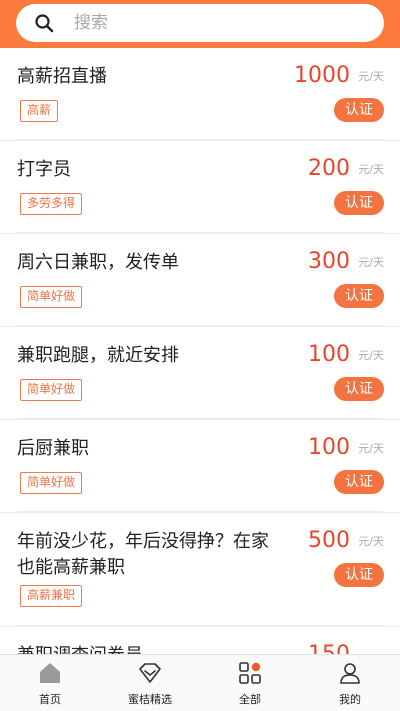 The width and height of the screenshot is (400, 711). I want to click on job-item: 兼职跑腿，就近安排 简单好做 100 元/天 认证, so click(200, 373).